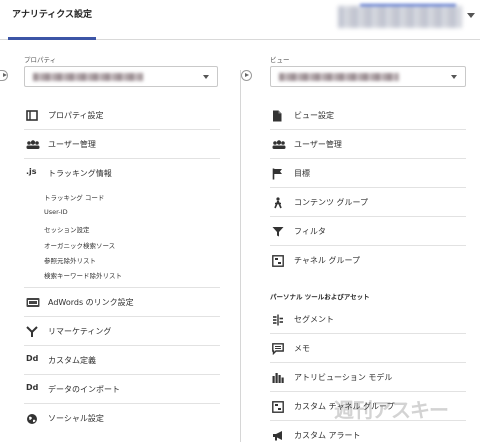 Image resolution: width=480 pixels, height=442 pixels. What do you see at coordinates (320, 297) in the screenshot?
I see `personal-tools-heading: パーソナル ツールおよびアセット` at bounding box center [320, 297].